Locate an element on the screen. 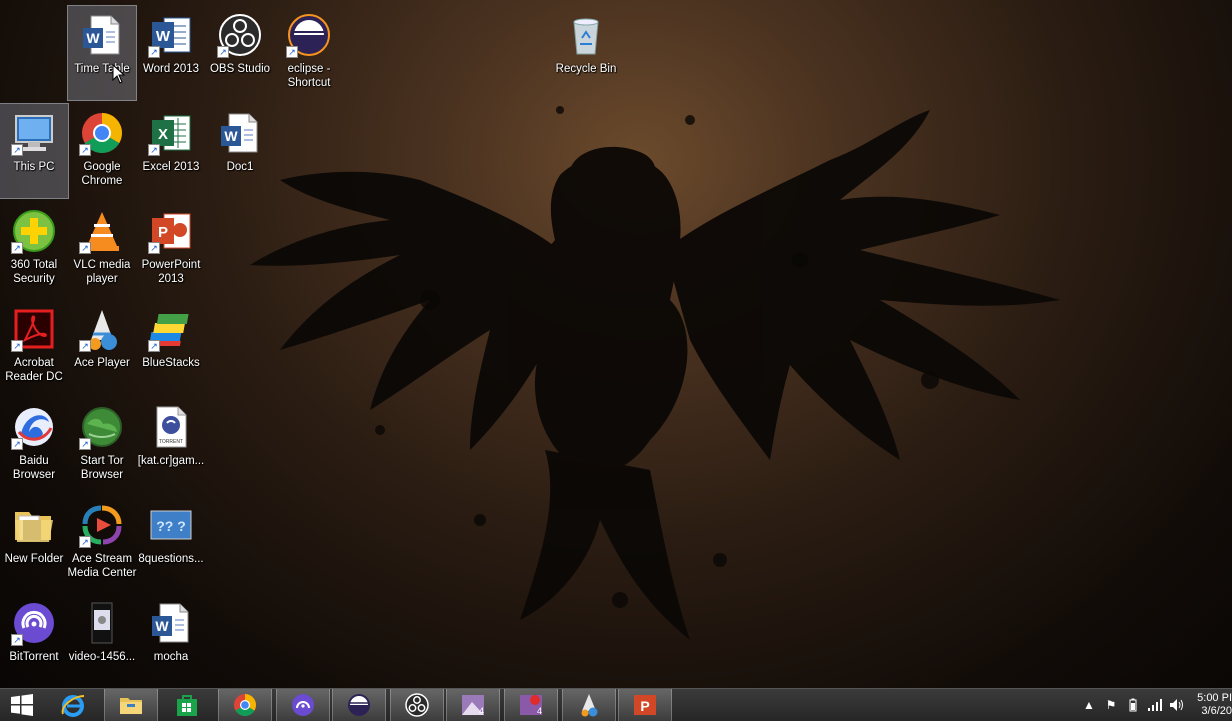 The height and width of the screenshot is (721, 1232). baidu-icon: ↗ is located at coordinates (34, 427).